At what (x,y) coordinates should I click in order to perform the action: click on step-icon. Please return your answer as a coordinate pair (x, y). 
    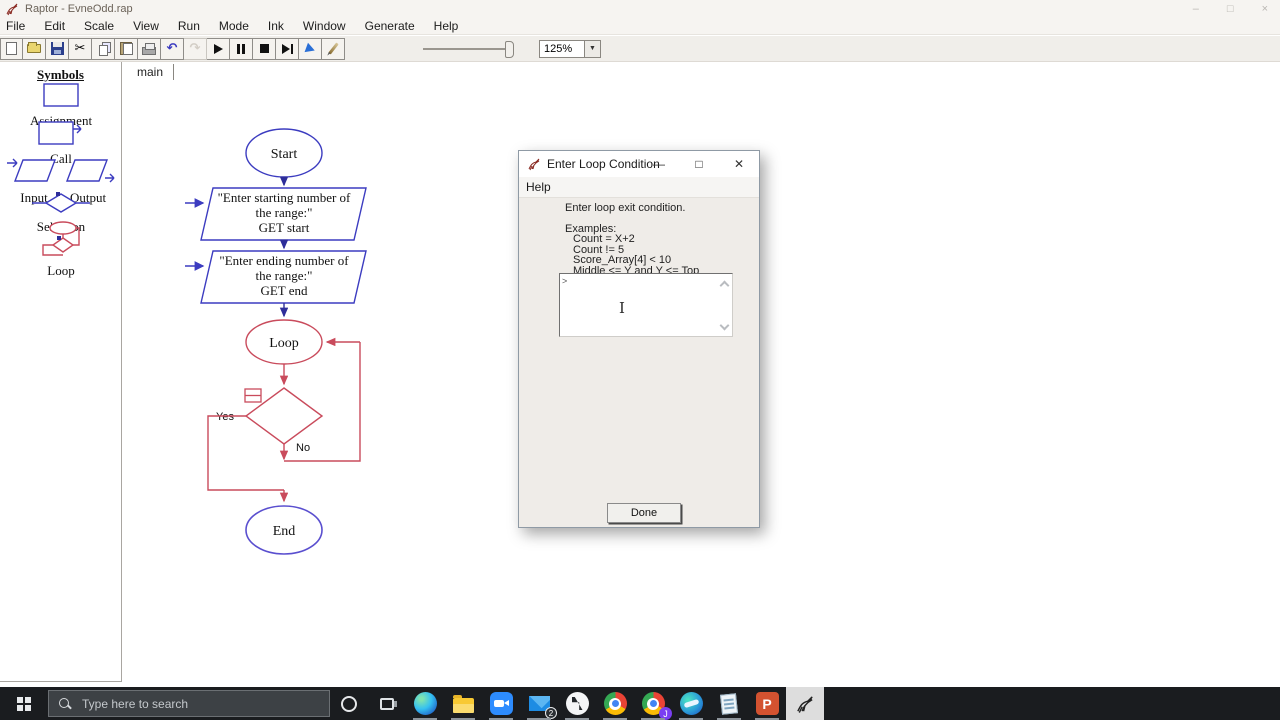
    Looking at the image, I should click on (287, 48).